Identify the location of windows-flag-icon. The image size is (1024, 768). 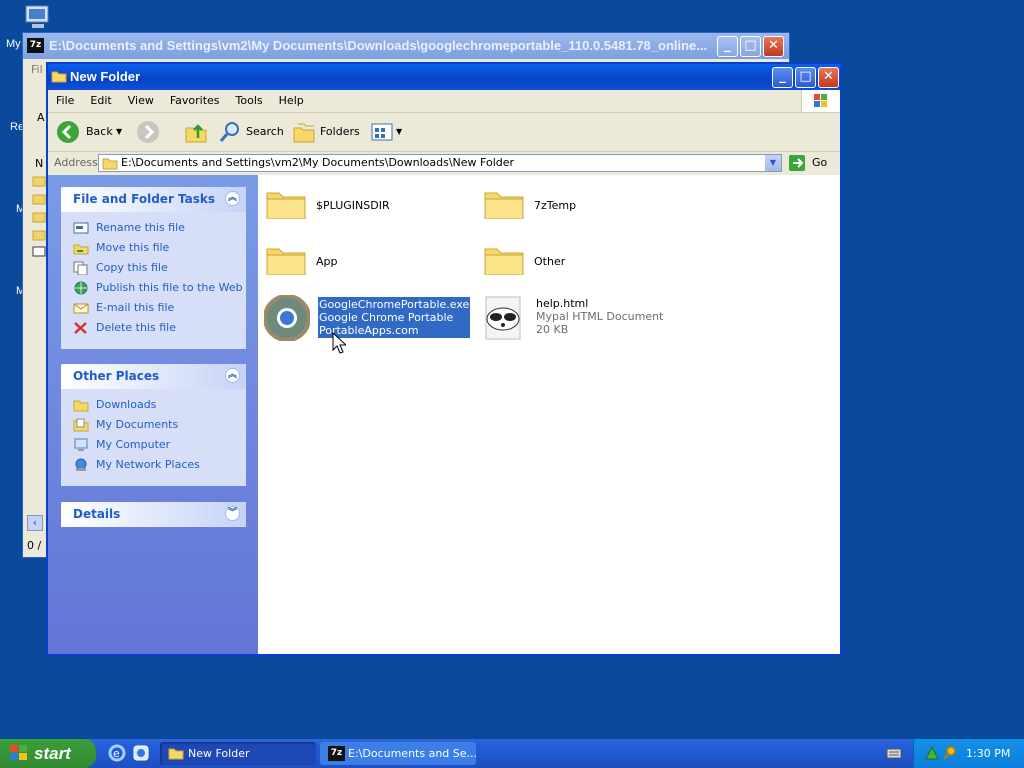
(820, 101).